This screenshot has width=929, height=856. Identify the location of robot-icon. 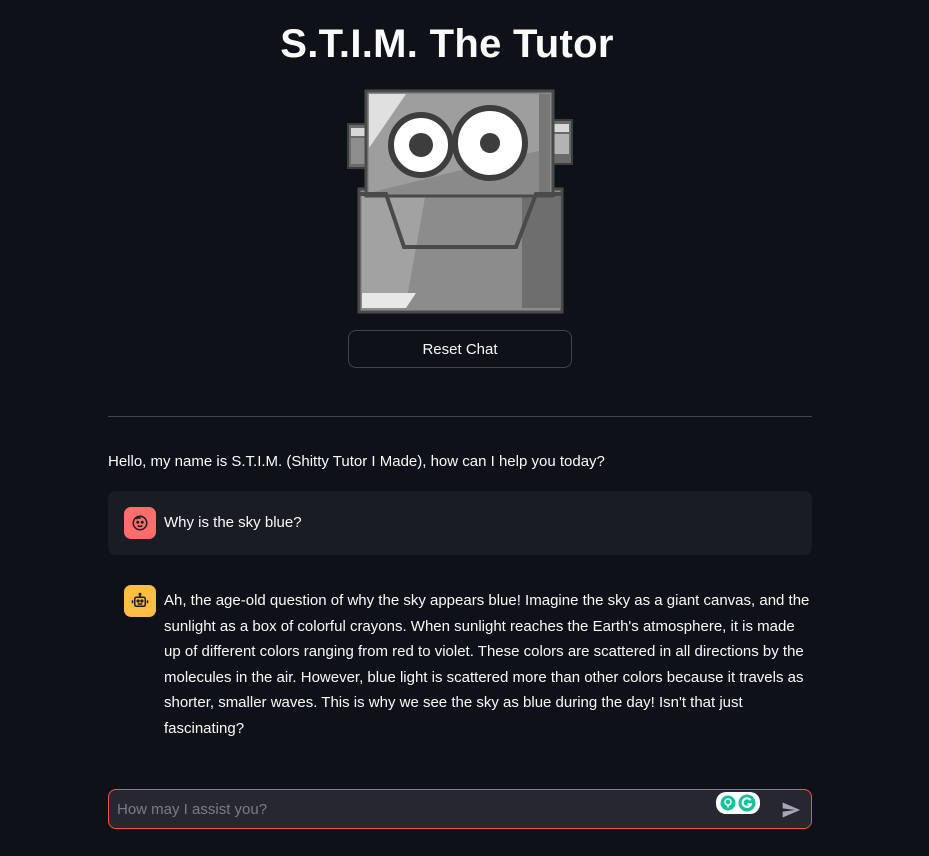
(140, 599).